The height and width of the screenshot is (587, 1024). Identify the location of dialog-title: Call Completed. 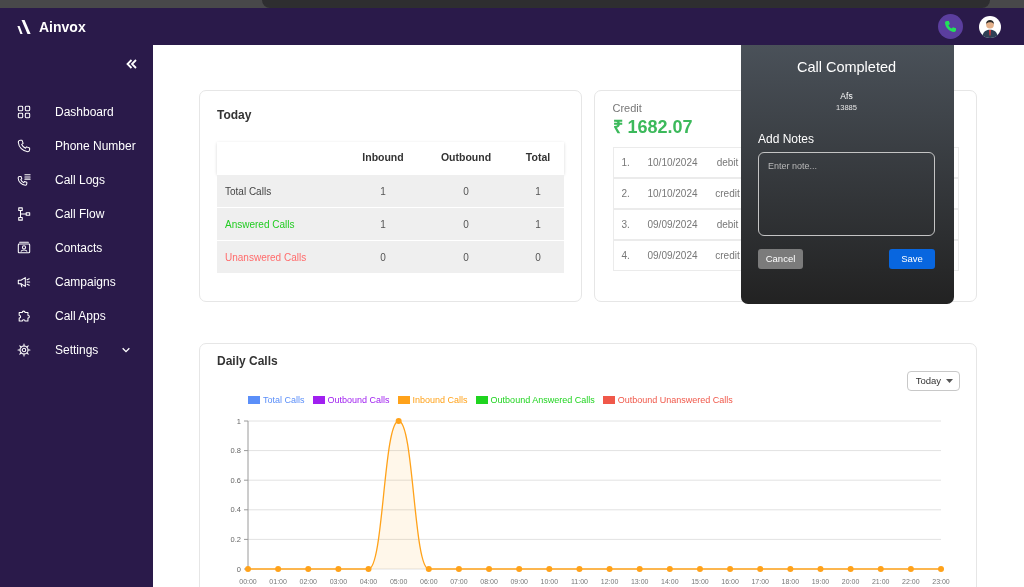
(846, 67).